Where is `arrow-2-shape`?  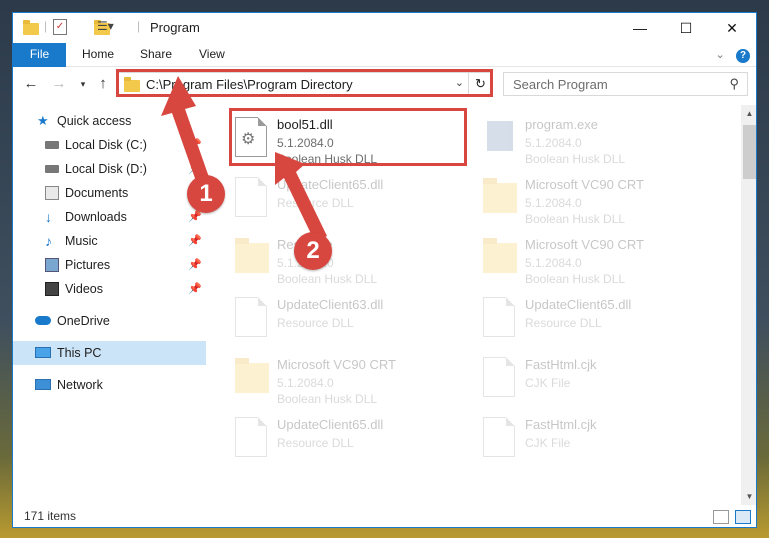 arrow-2-shape is located at coordinates (301, 197).